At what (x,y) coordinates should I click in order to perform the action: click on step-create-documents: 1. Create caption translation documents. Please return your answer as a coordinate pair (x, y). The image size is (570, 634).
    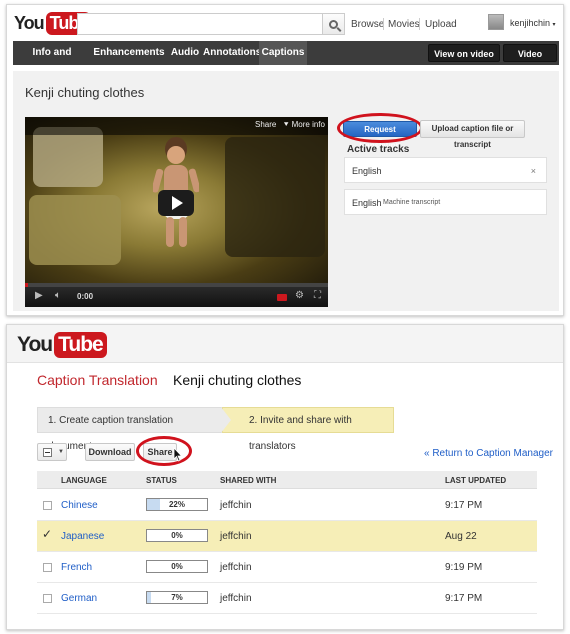
    Looking at the image, I should click on (129, 429).